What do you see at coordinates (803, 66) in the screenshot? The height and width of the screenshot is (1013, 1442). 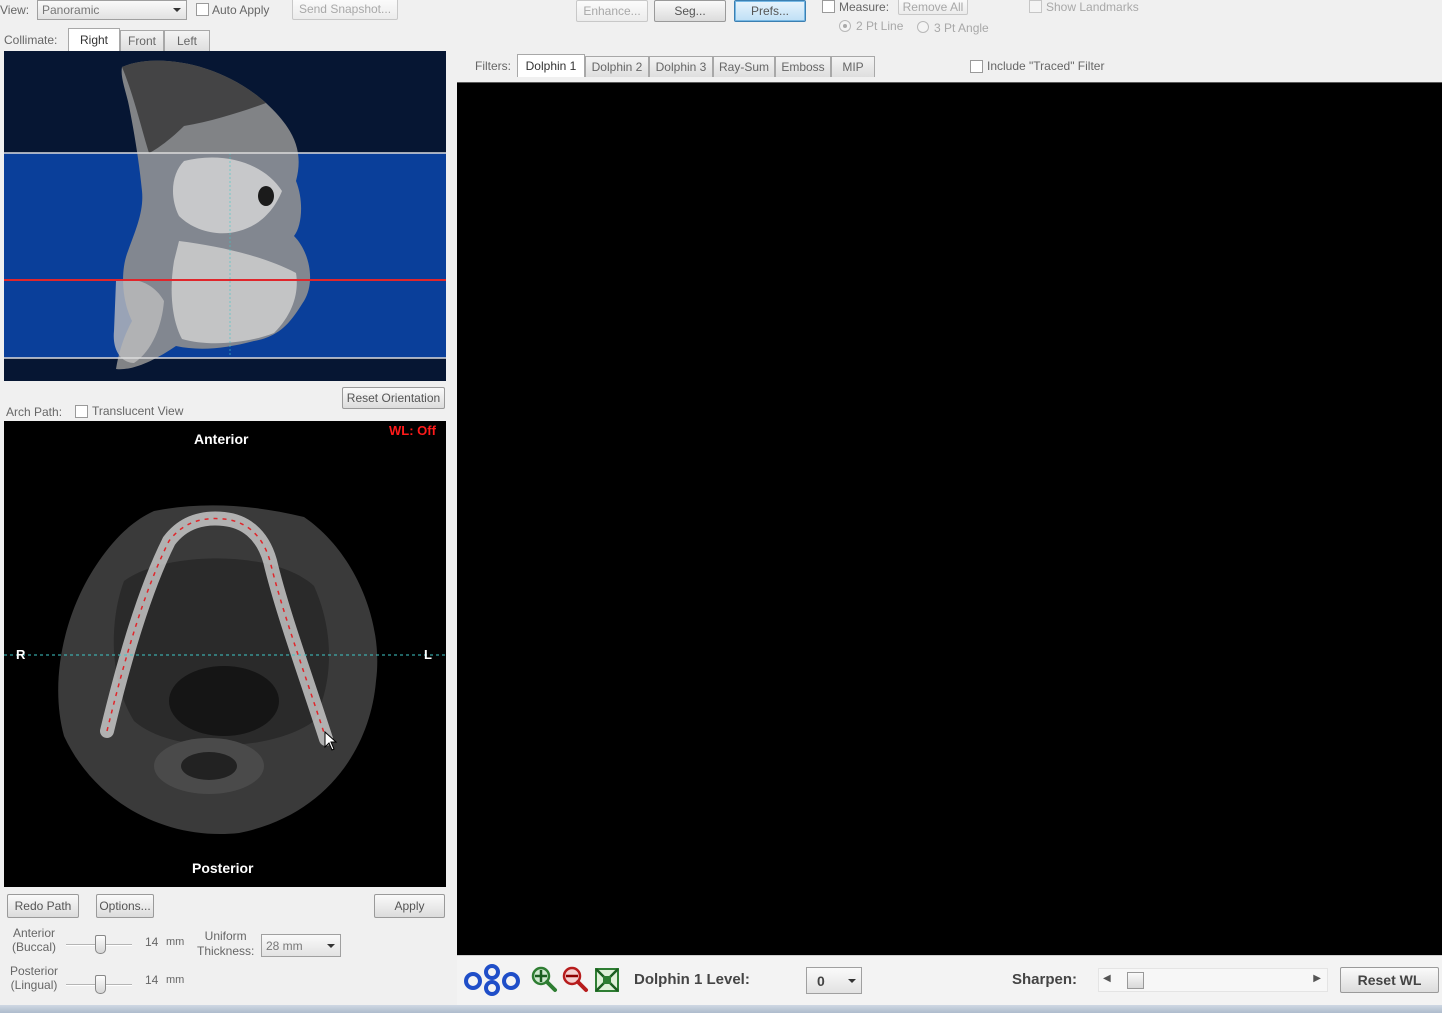 I see `tab-filter-emboss: Emboss` at bounding box center [803, 66].